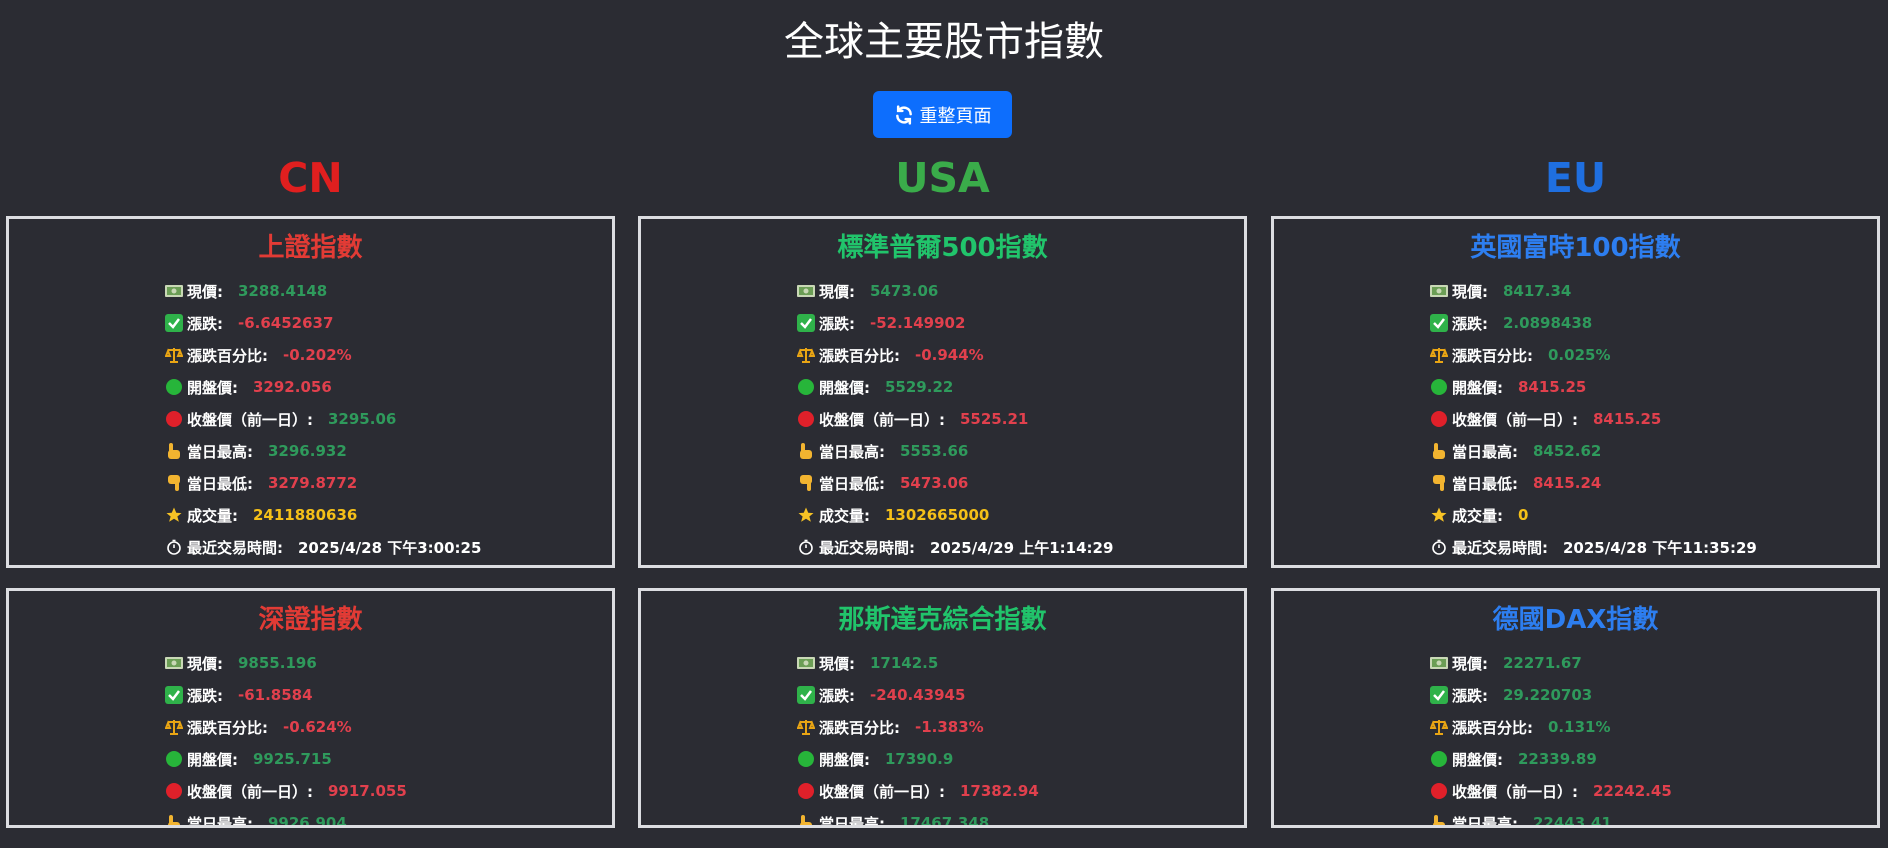 Image resolution: width=1888 pixels, height=848 pixels. What do you see at coordinates (1575, 178) in the screenshot?
I see `region-title-eu: EU` at bounding box center [1575, 178].